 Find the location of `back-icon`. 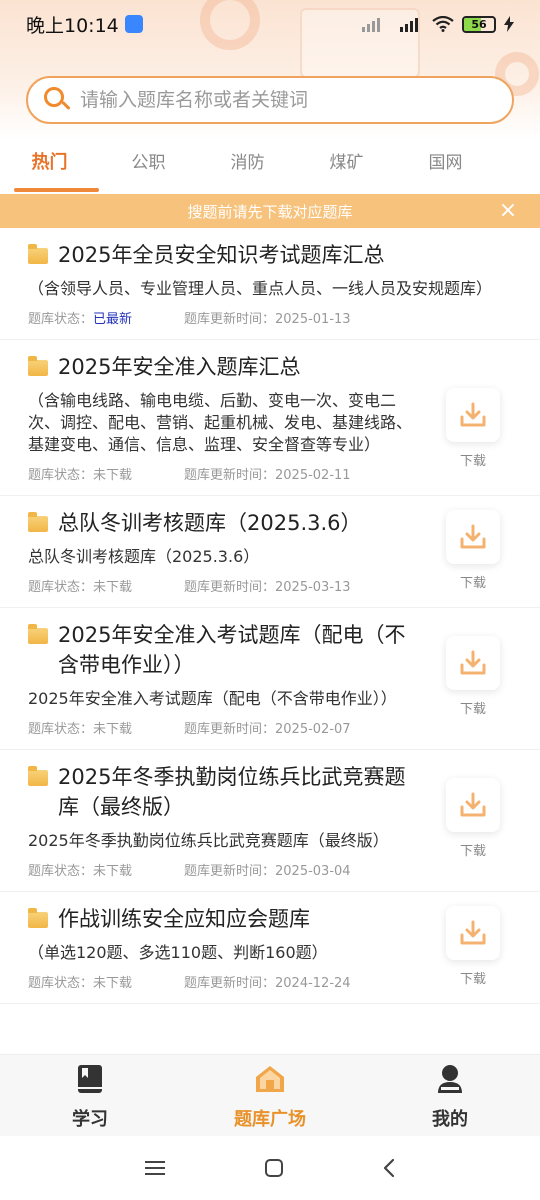

back-icon is located at coordinates (389, 1168).